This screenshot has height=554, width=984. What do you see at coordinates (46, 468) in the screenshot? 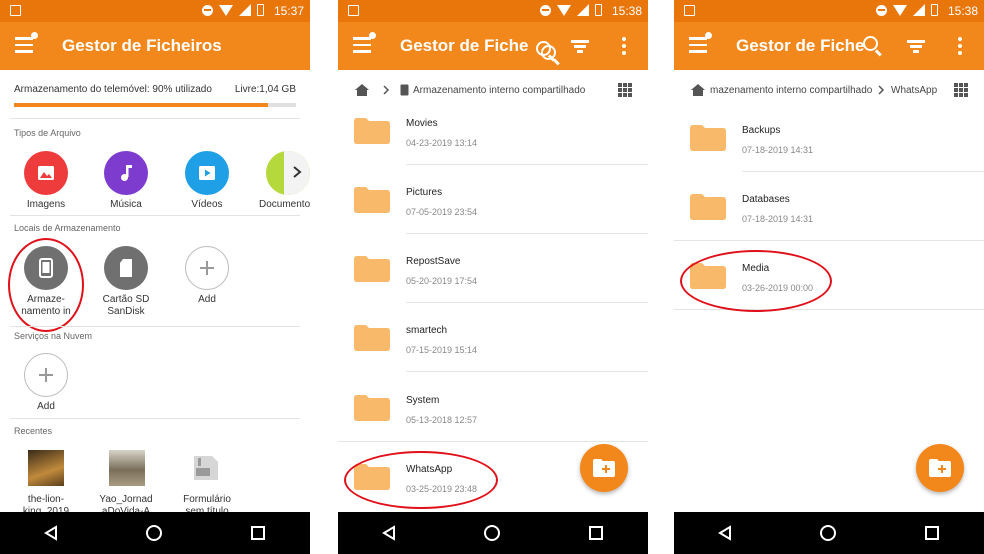
I see `recent-thumbnail-lion-king` at bounding box center [46, 468].